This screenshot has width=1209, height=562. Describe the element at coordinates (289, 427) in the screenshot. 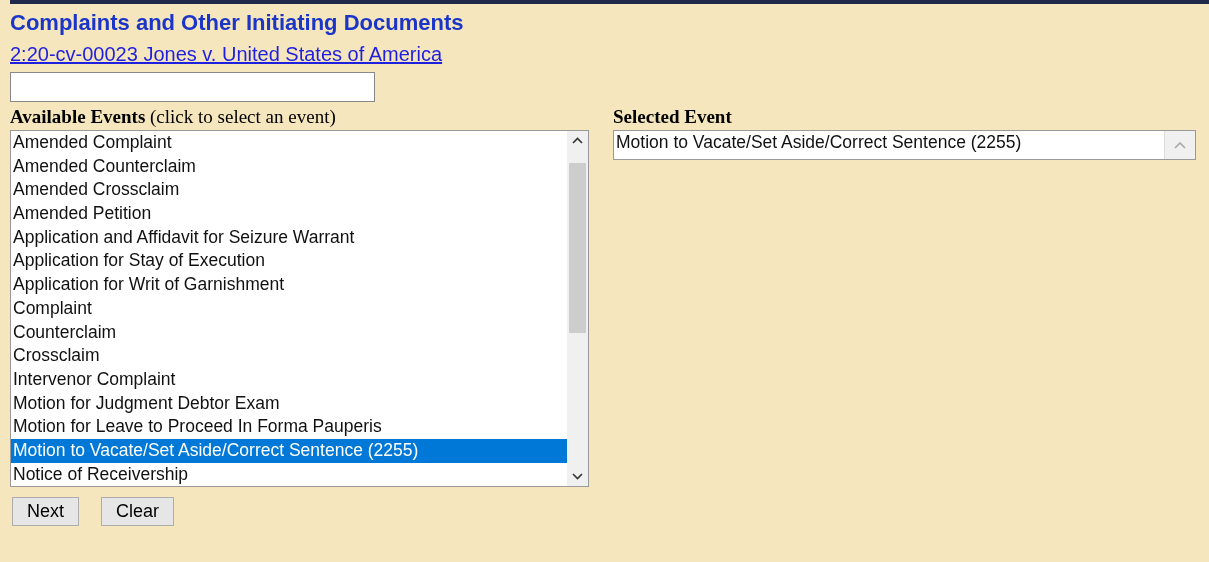

I see `event-item: Motion for Leave to Proceed In Forma Pauperis` at that location.